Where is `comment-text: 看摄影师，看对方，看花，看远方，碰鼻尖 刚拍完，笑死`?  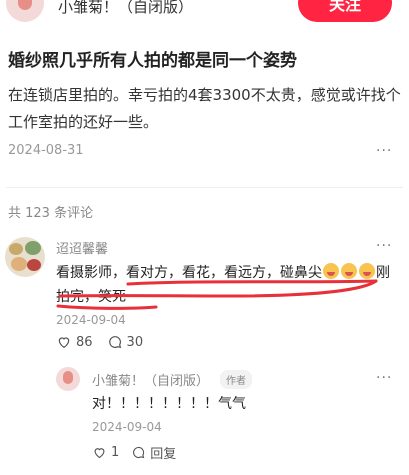
comment-text: 看摄影师，看对方，看花，看远方，碰鼻尖 刚拍完，笑死 is located at coordinates (228, 285).